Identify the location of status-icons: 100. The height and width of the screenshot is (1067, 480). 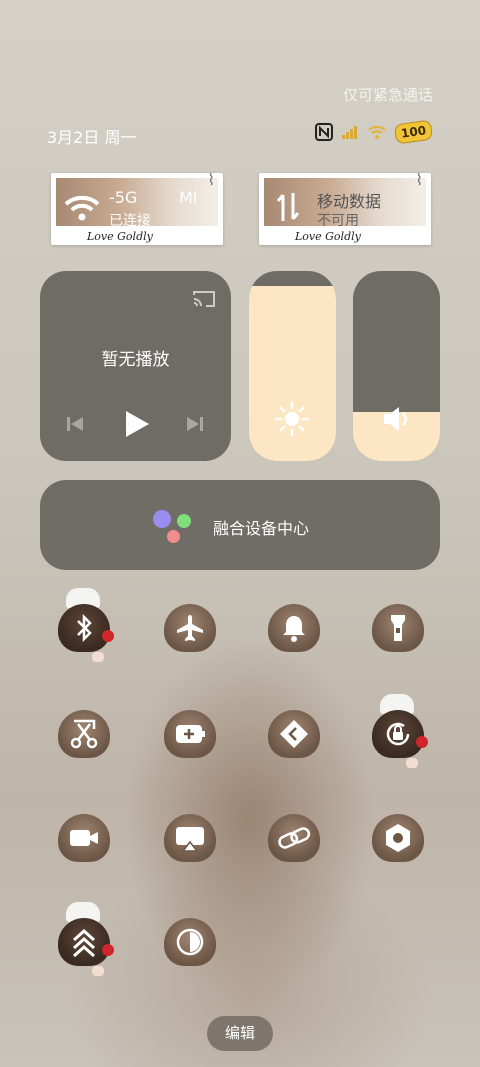
(374, 132).